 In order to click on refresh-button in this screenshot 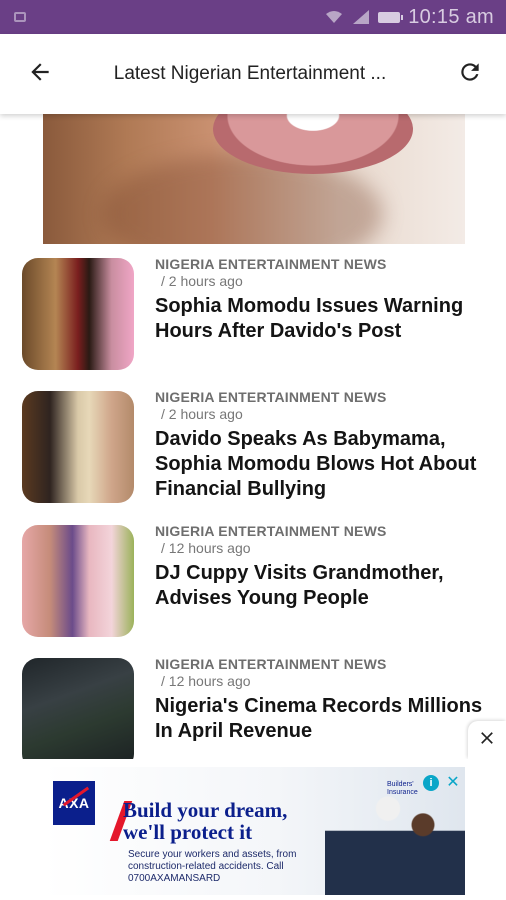, I will do `click(470, 74)`.